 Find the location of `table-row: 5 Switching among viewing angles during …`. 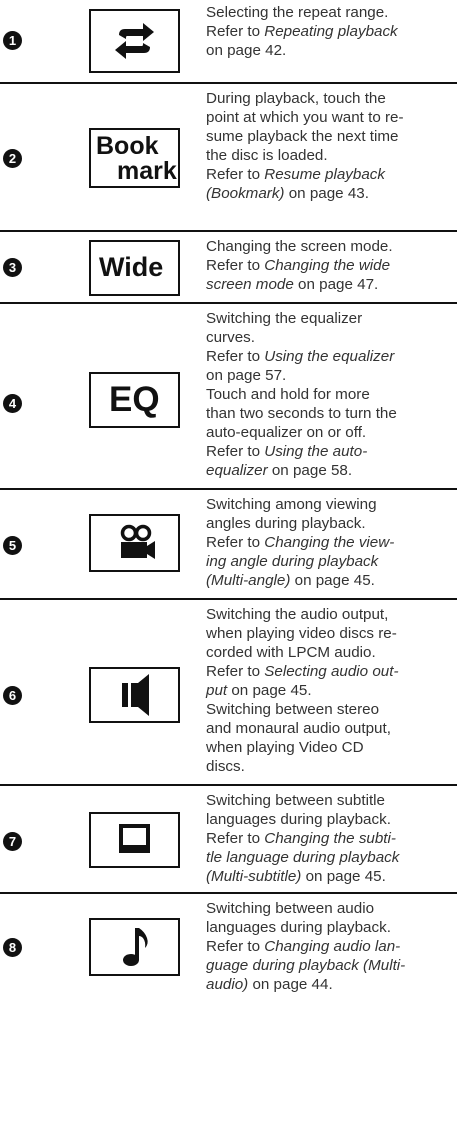

table-row: 5 Switching among viewing angles during … is located at coordinates (228, 543).